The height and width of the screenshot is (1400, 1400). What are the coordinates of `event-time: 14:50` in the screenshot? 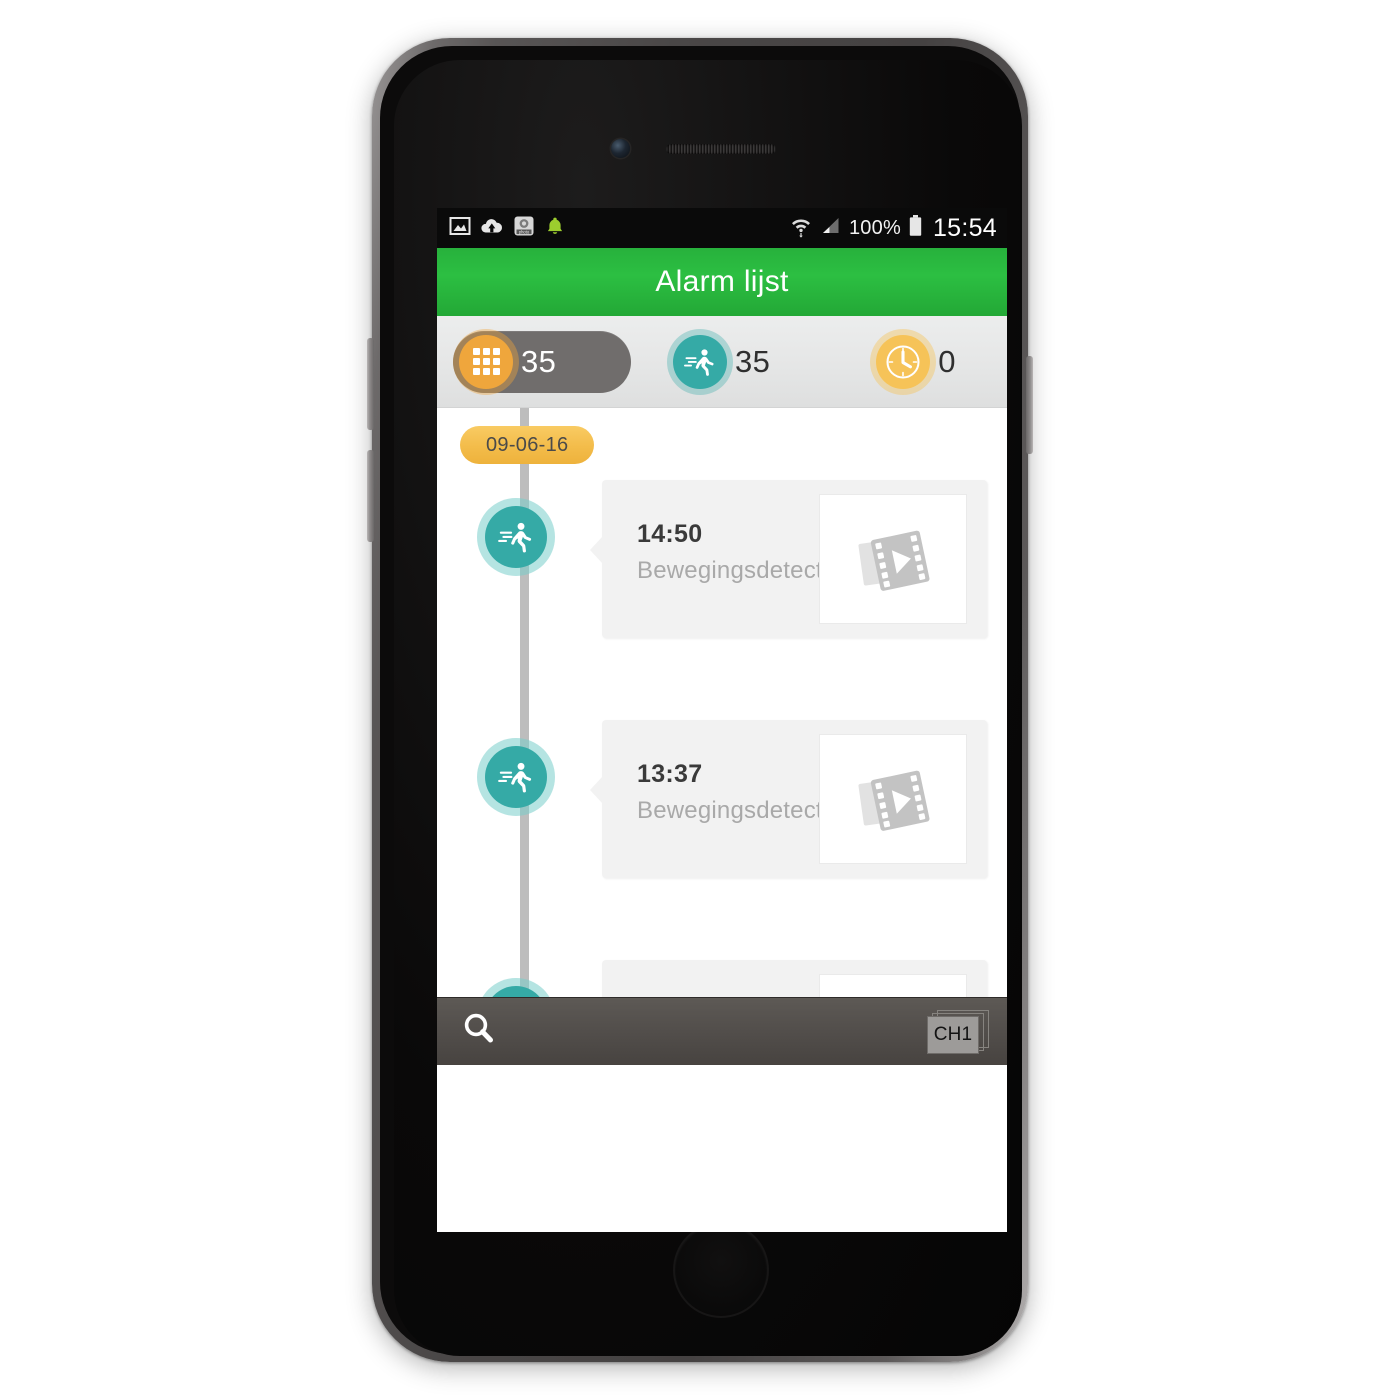 It's located at (670, 534).